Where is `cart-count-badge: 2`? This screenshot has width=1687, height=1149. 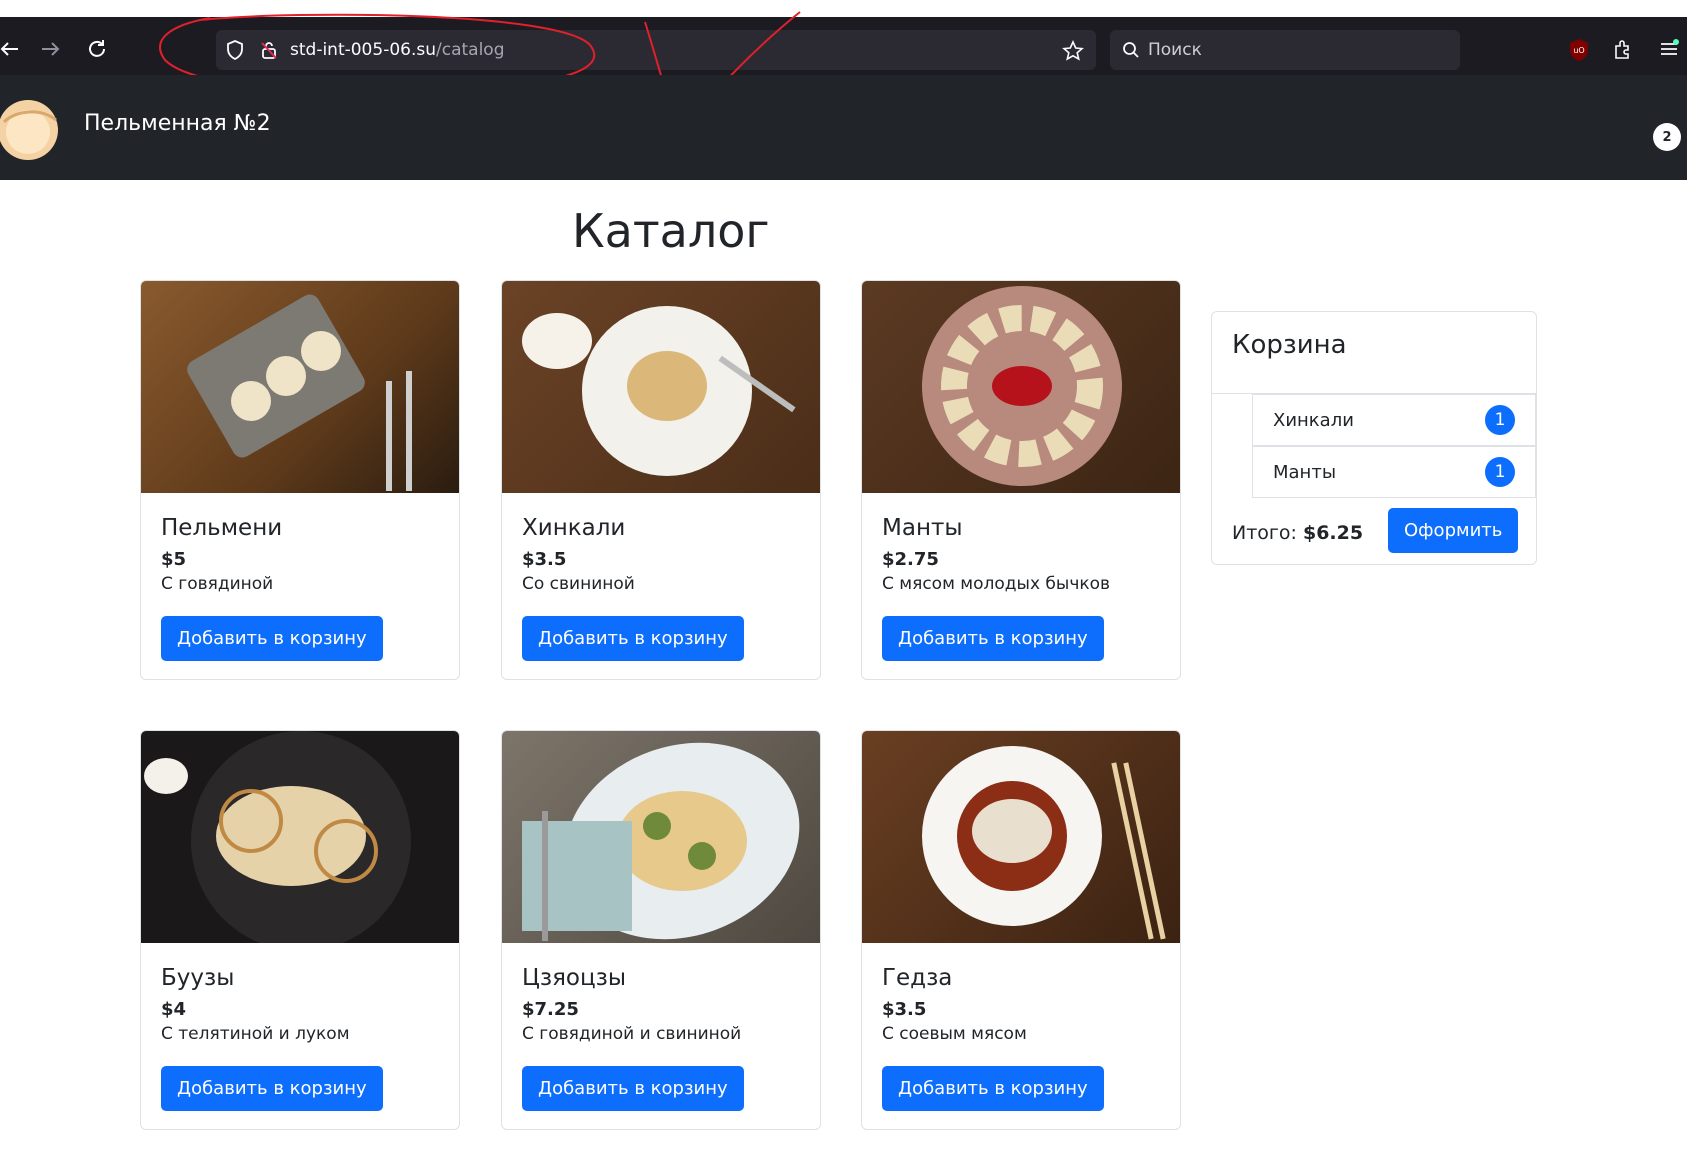
cart-count-badge: 2 is located at coordinates (1667, 137).